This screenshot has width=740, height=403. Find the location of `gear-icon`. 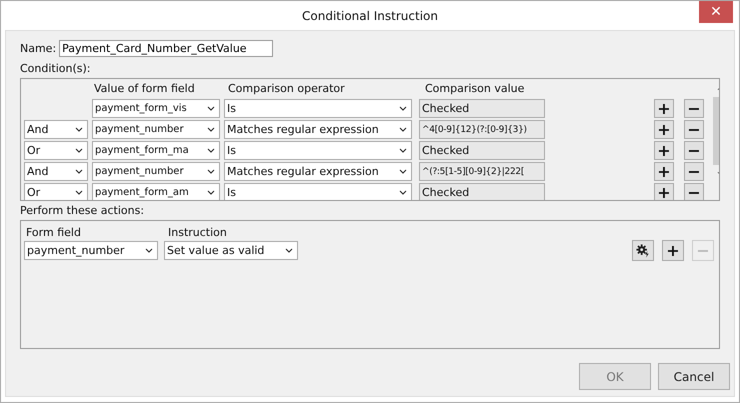

gear-icon is located at coordinates (643, 251).